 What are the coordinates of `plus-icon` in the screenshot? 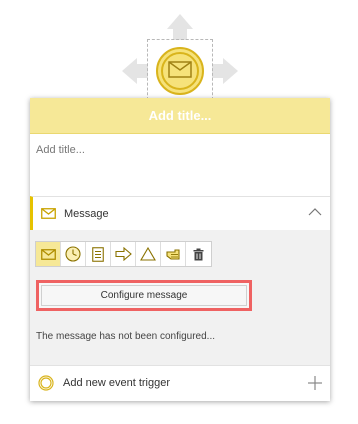 It's located at (315, 383).